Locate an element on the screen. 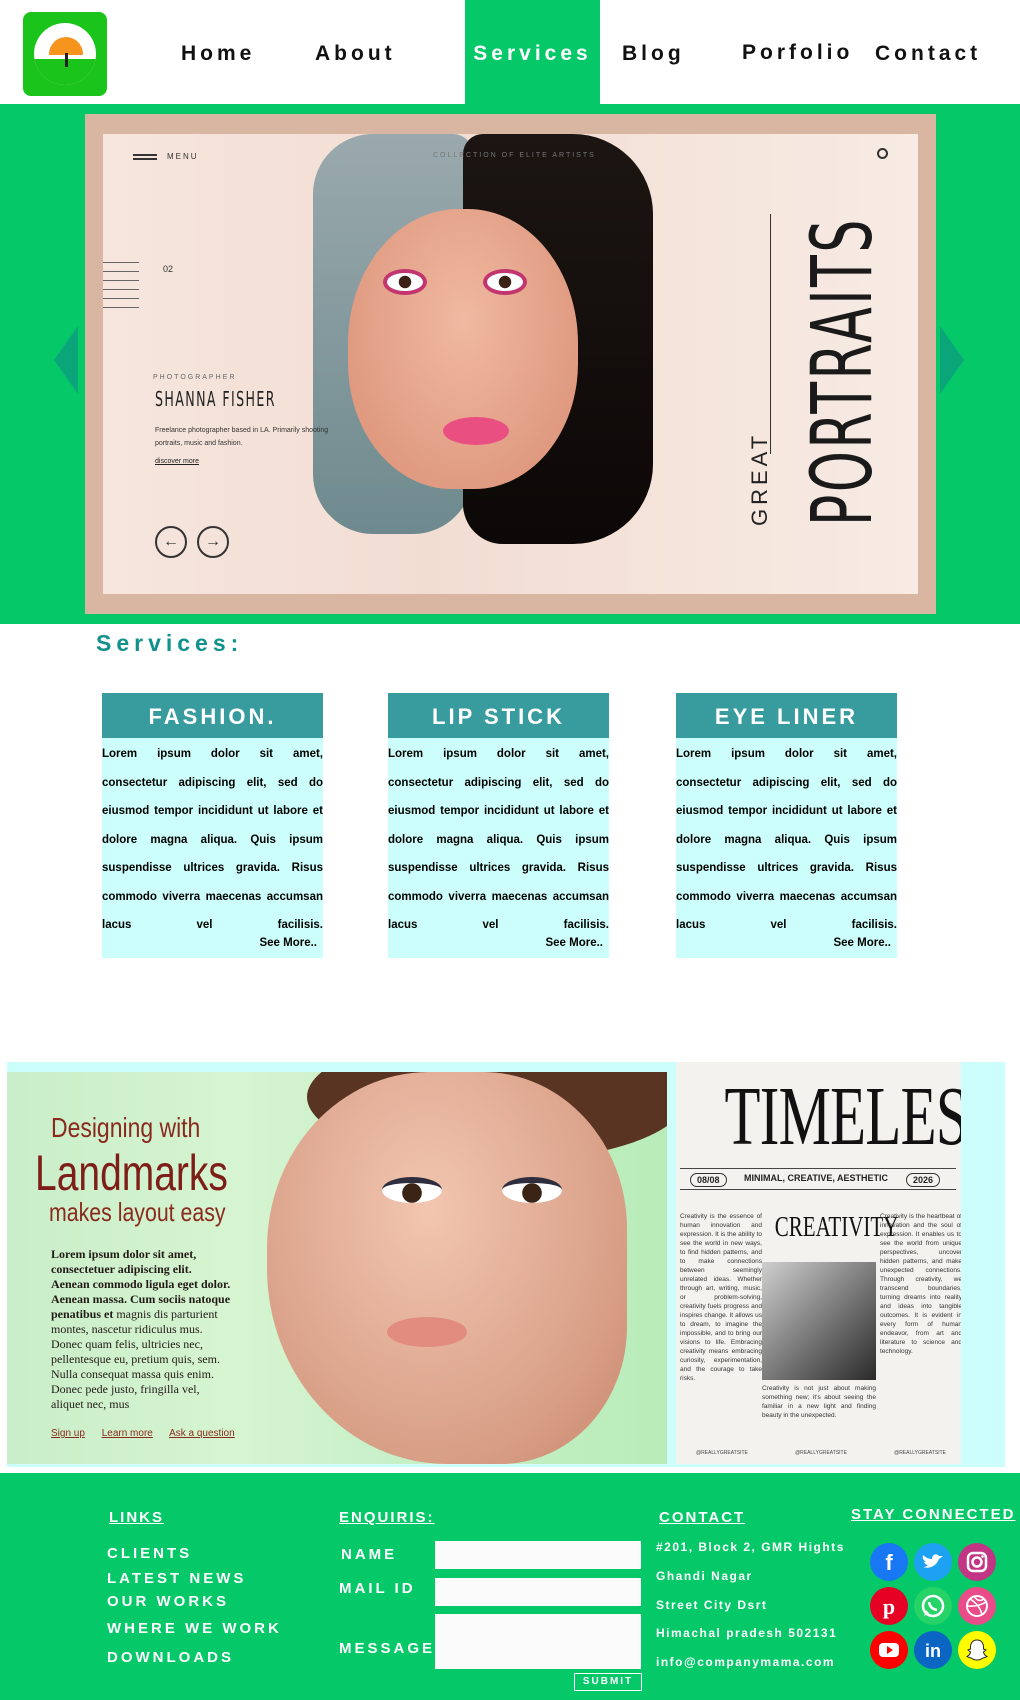  umbrella-icon is located at coordinates (65, 54).